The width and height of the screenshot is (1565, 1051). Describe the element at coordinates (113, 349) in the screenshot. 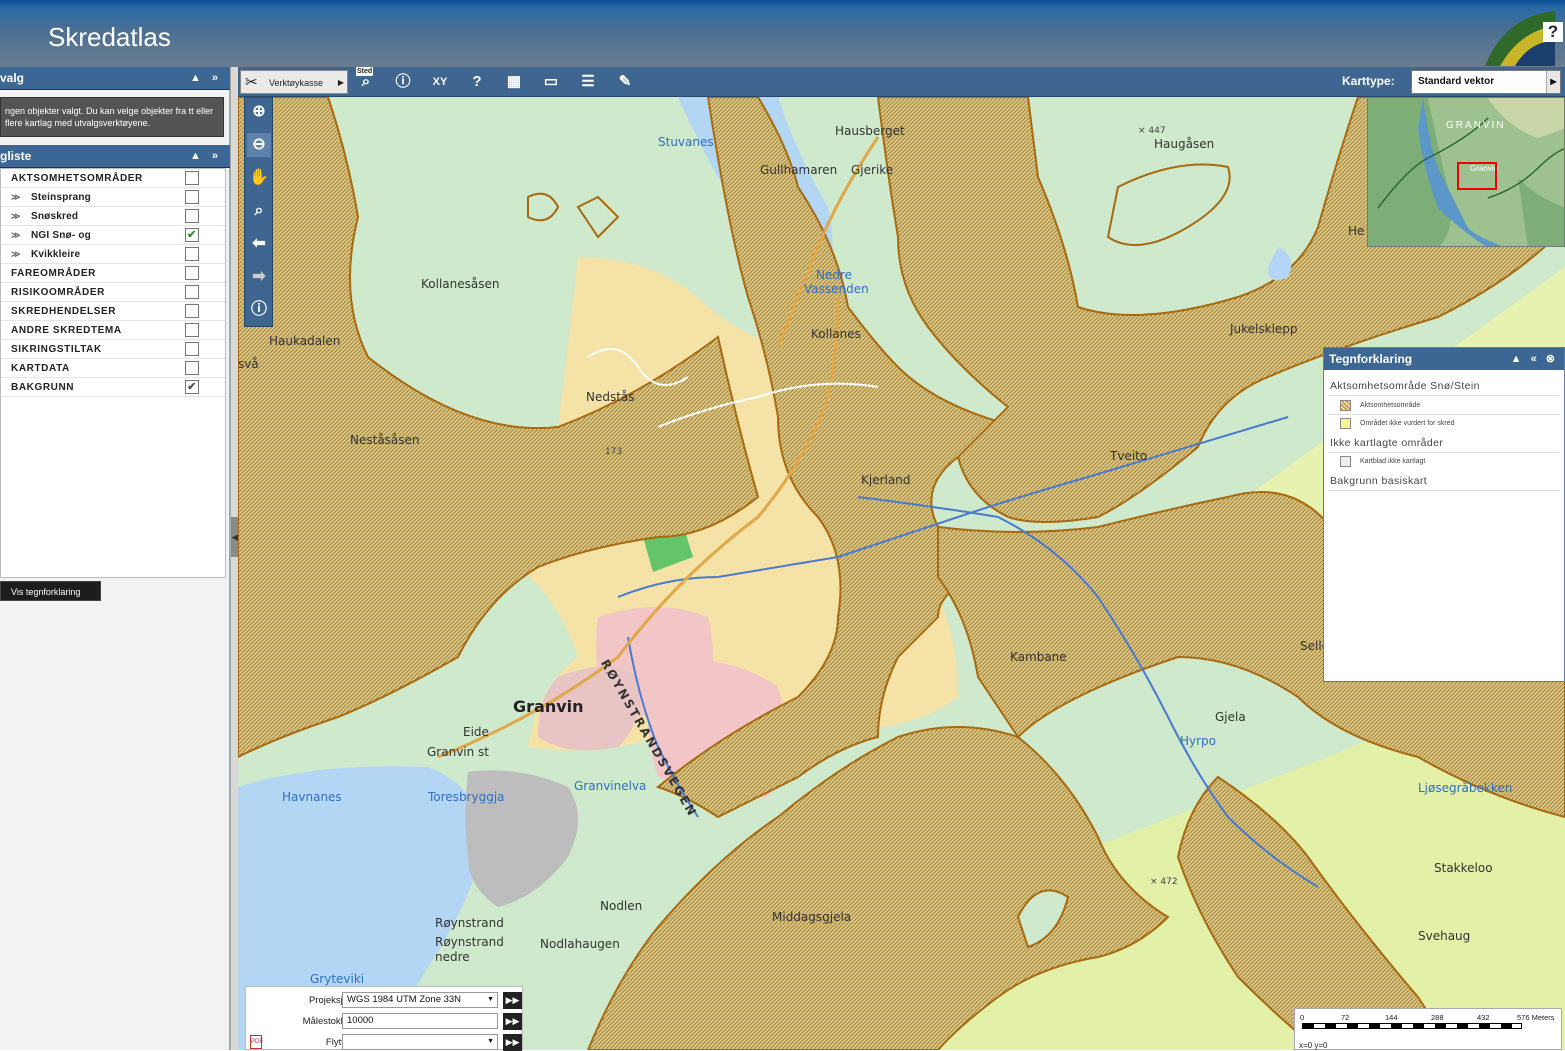

I see `layer-row: SIKRINGSTILTAK` at that location.